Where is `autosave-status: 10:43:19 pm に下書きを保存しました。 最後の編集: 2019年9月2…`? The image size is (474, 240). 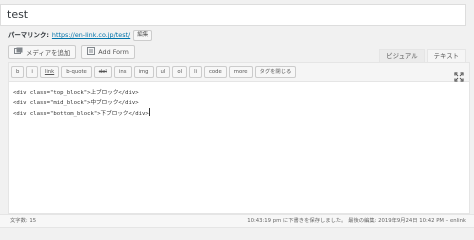 autosave-status: 10:43:19 pm に下書きを保存しました。 最後の編集: 2019年9月2… is located at coordinates (356, 221).